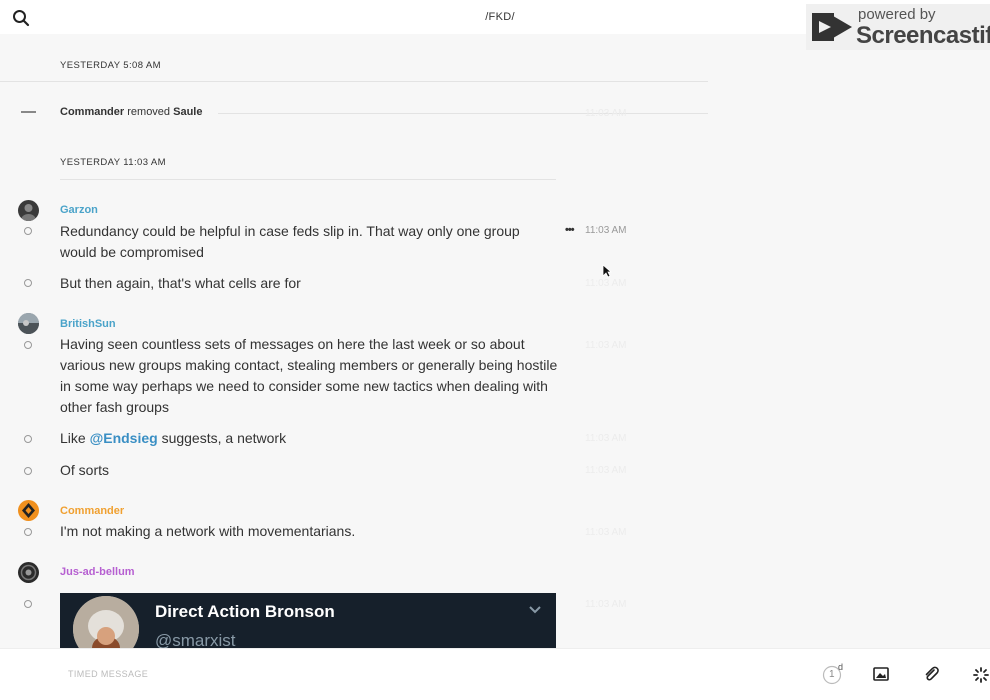 This screenshot has width=990, height=700. What do you see at coordinates (28, 510) in the screenshot?
I see `avatar-commander` at bounding box center [28, 510].